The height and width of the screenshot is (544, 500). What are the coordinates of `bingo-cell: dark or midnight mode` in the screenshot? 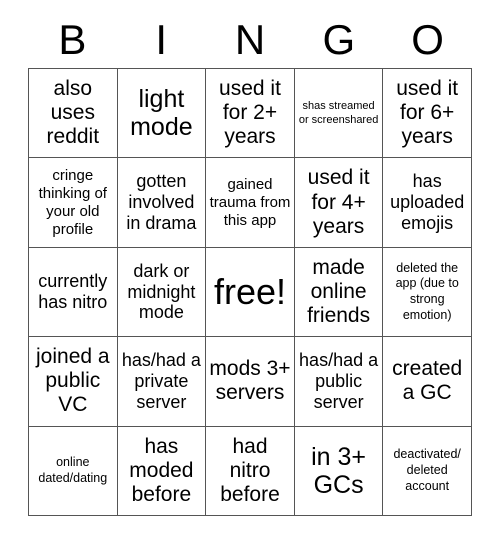 It's located at (162, 292).